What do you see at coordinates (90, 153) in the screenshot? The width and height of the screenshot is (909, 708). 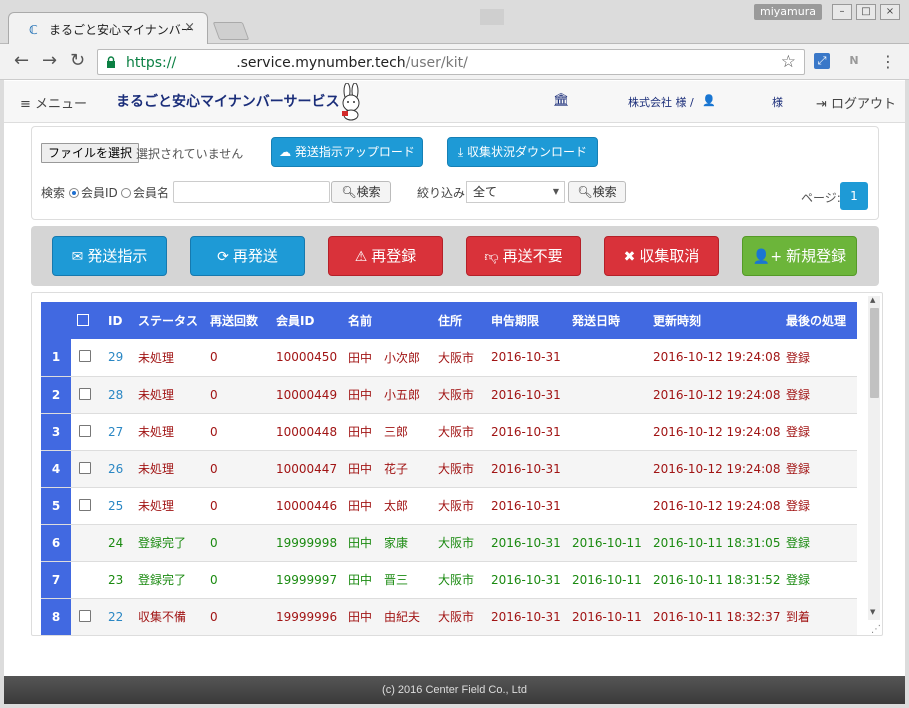 I see `file-select-button: ファイルを選択` at bounding box center [90, 153].